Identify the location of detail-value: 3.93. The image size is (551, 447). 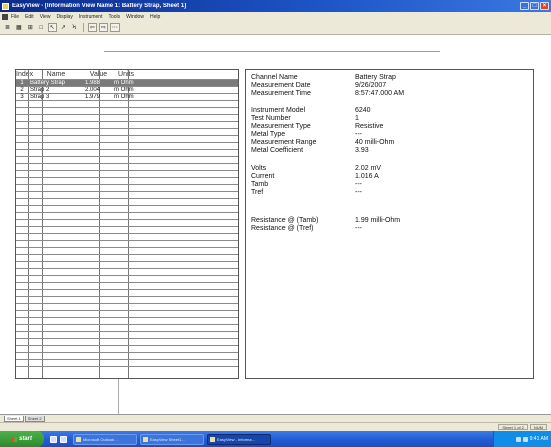
(362, 150).